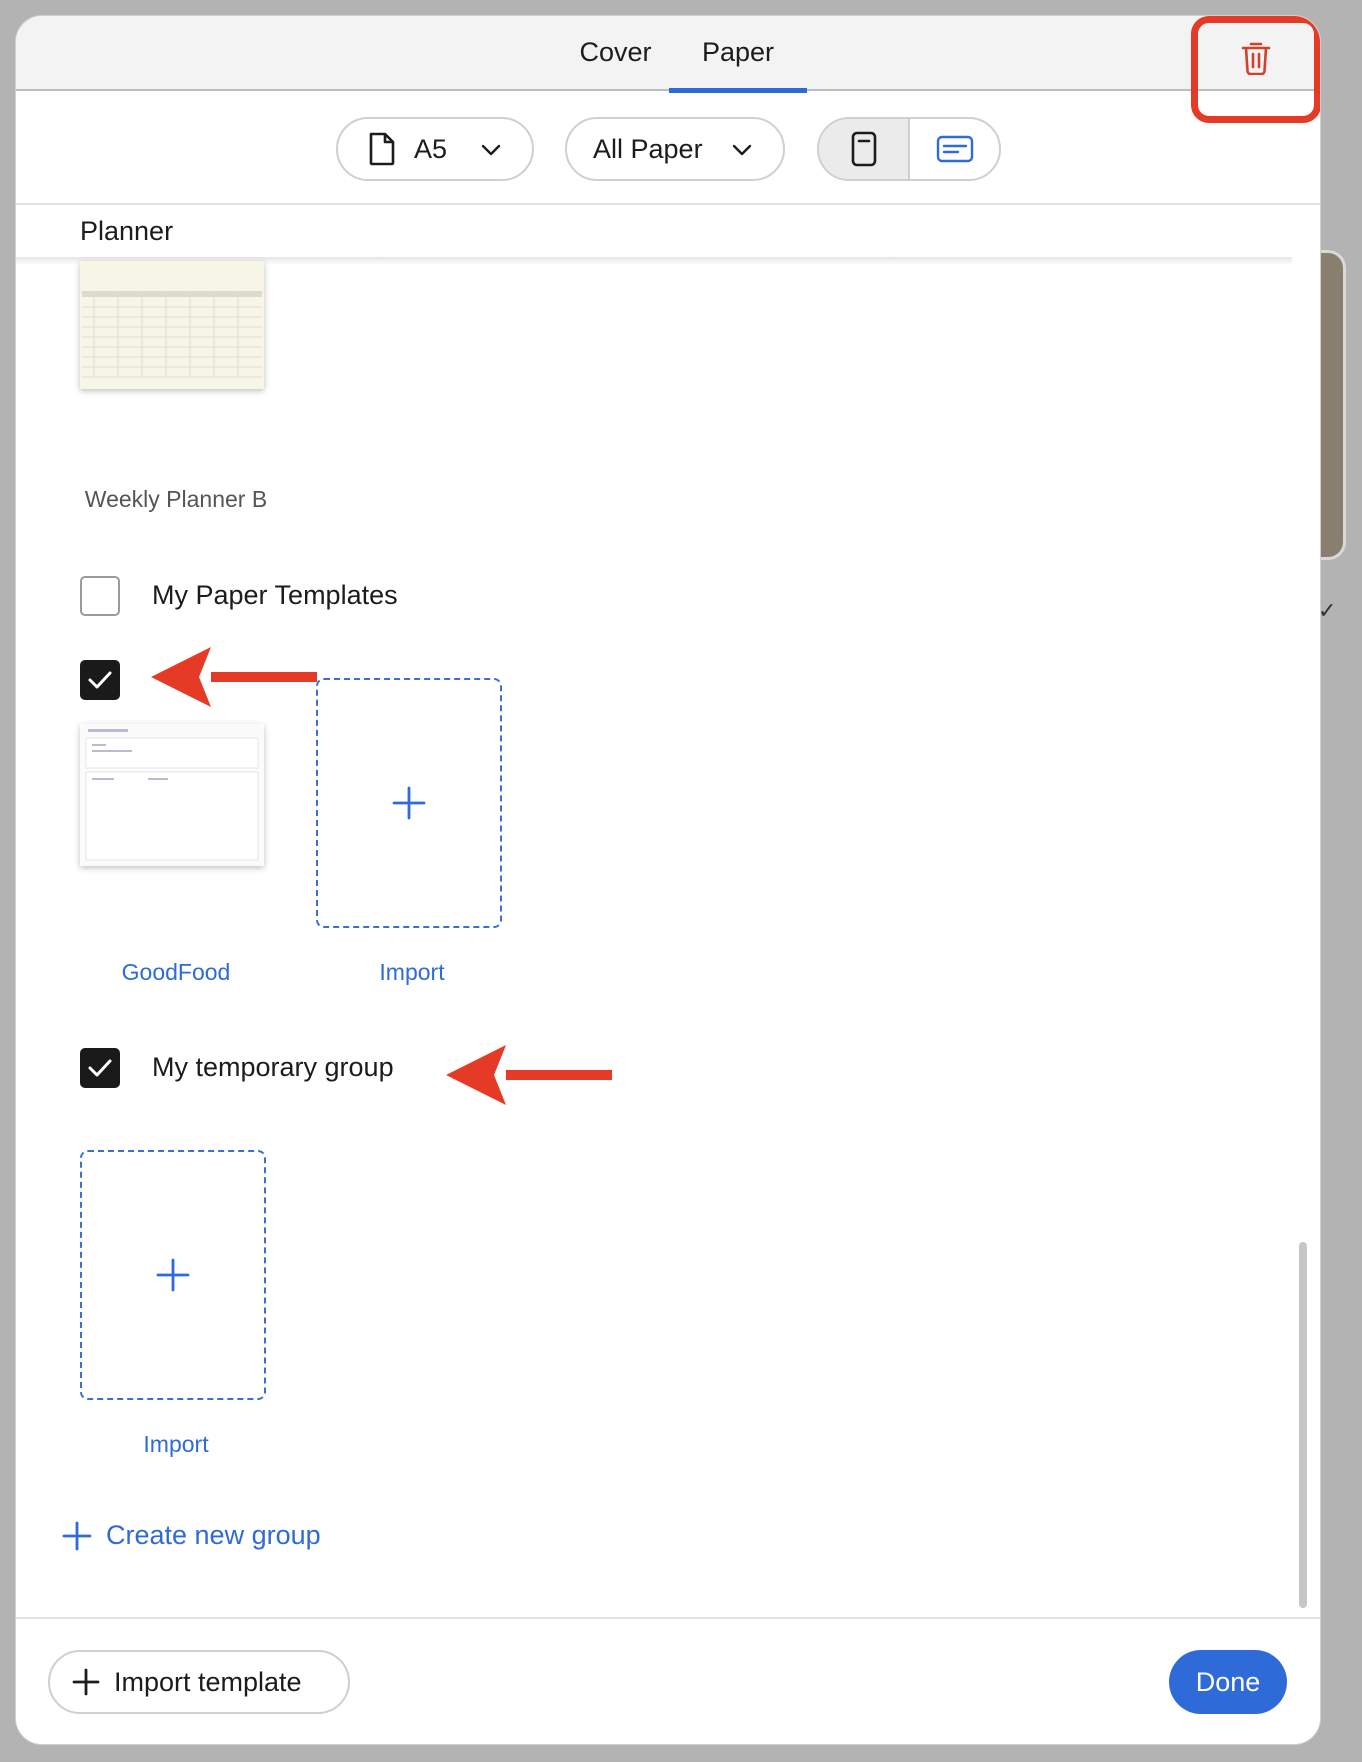 Image resolution: width=1362 pixels, height=1762 pixels. Describe the element at coordinates (738, 54) in the screenshot. I see `tab-paper: Paper` at that location.